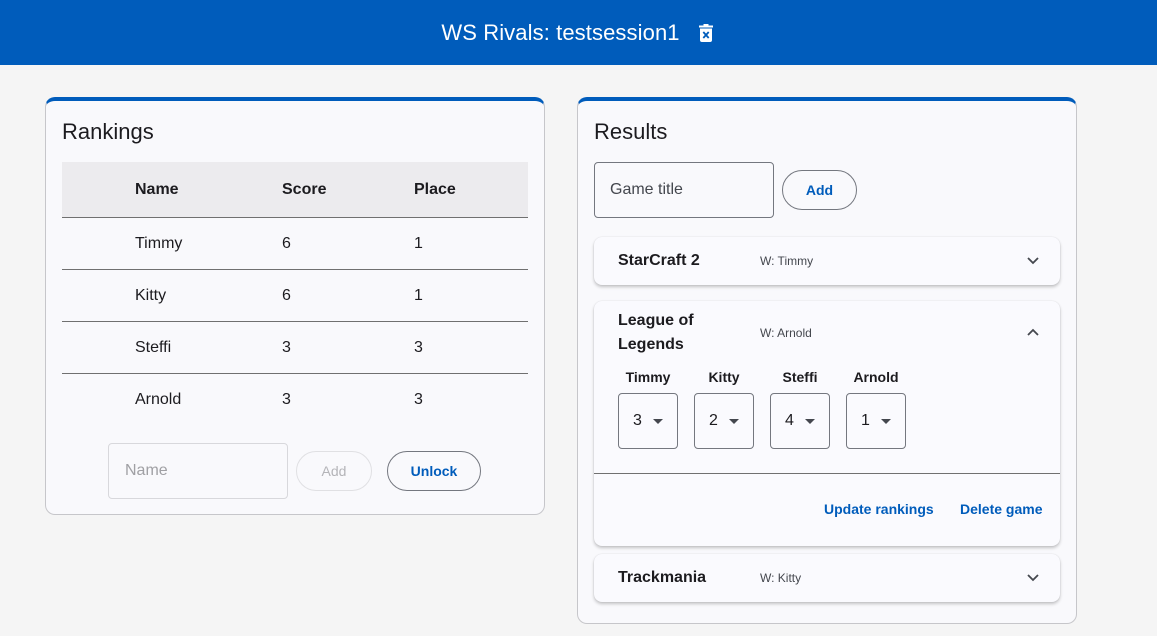  Describe the element at coordinates (656, 332) in the screenshot. I see `game-title: League of Legends` at that location.